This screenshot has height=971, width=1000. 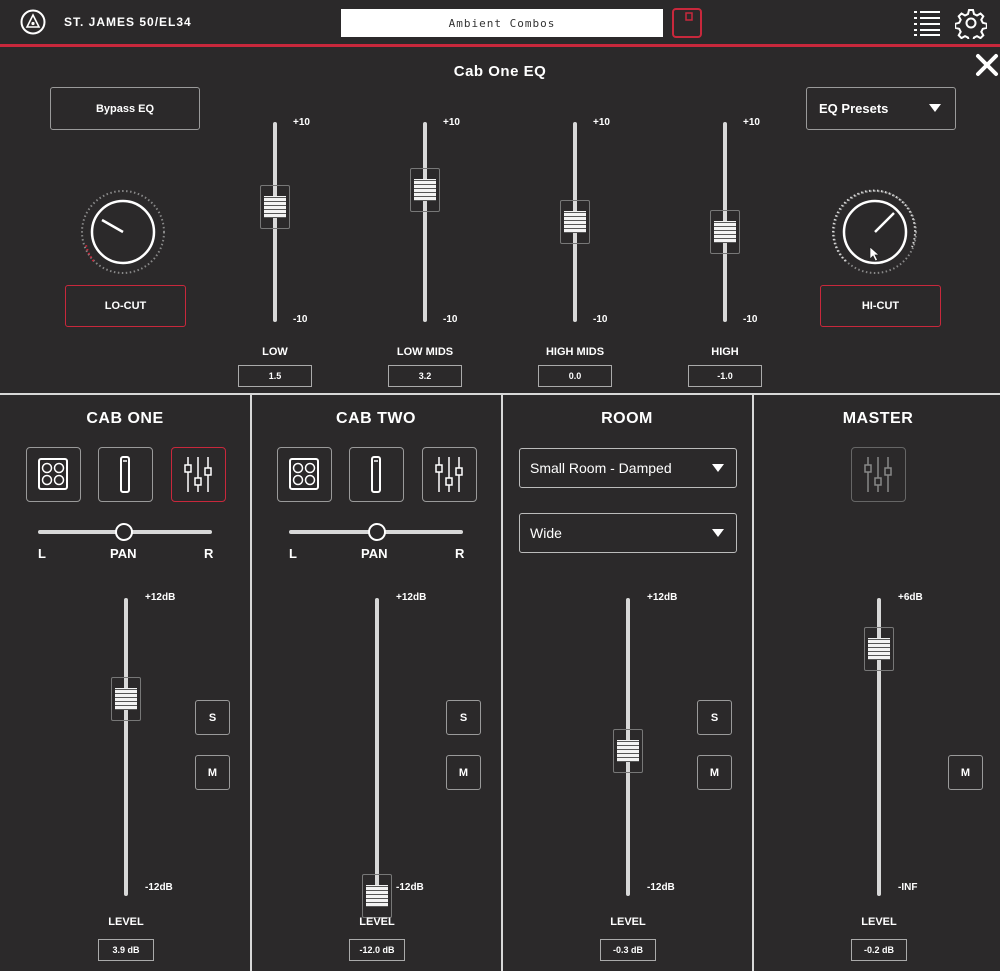 What do you see at coordinates (123, 232) in the screenshot?
I see `lo-cut-knob` at bounding box center [123, 232].